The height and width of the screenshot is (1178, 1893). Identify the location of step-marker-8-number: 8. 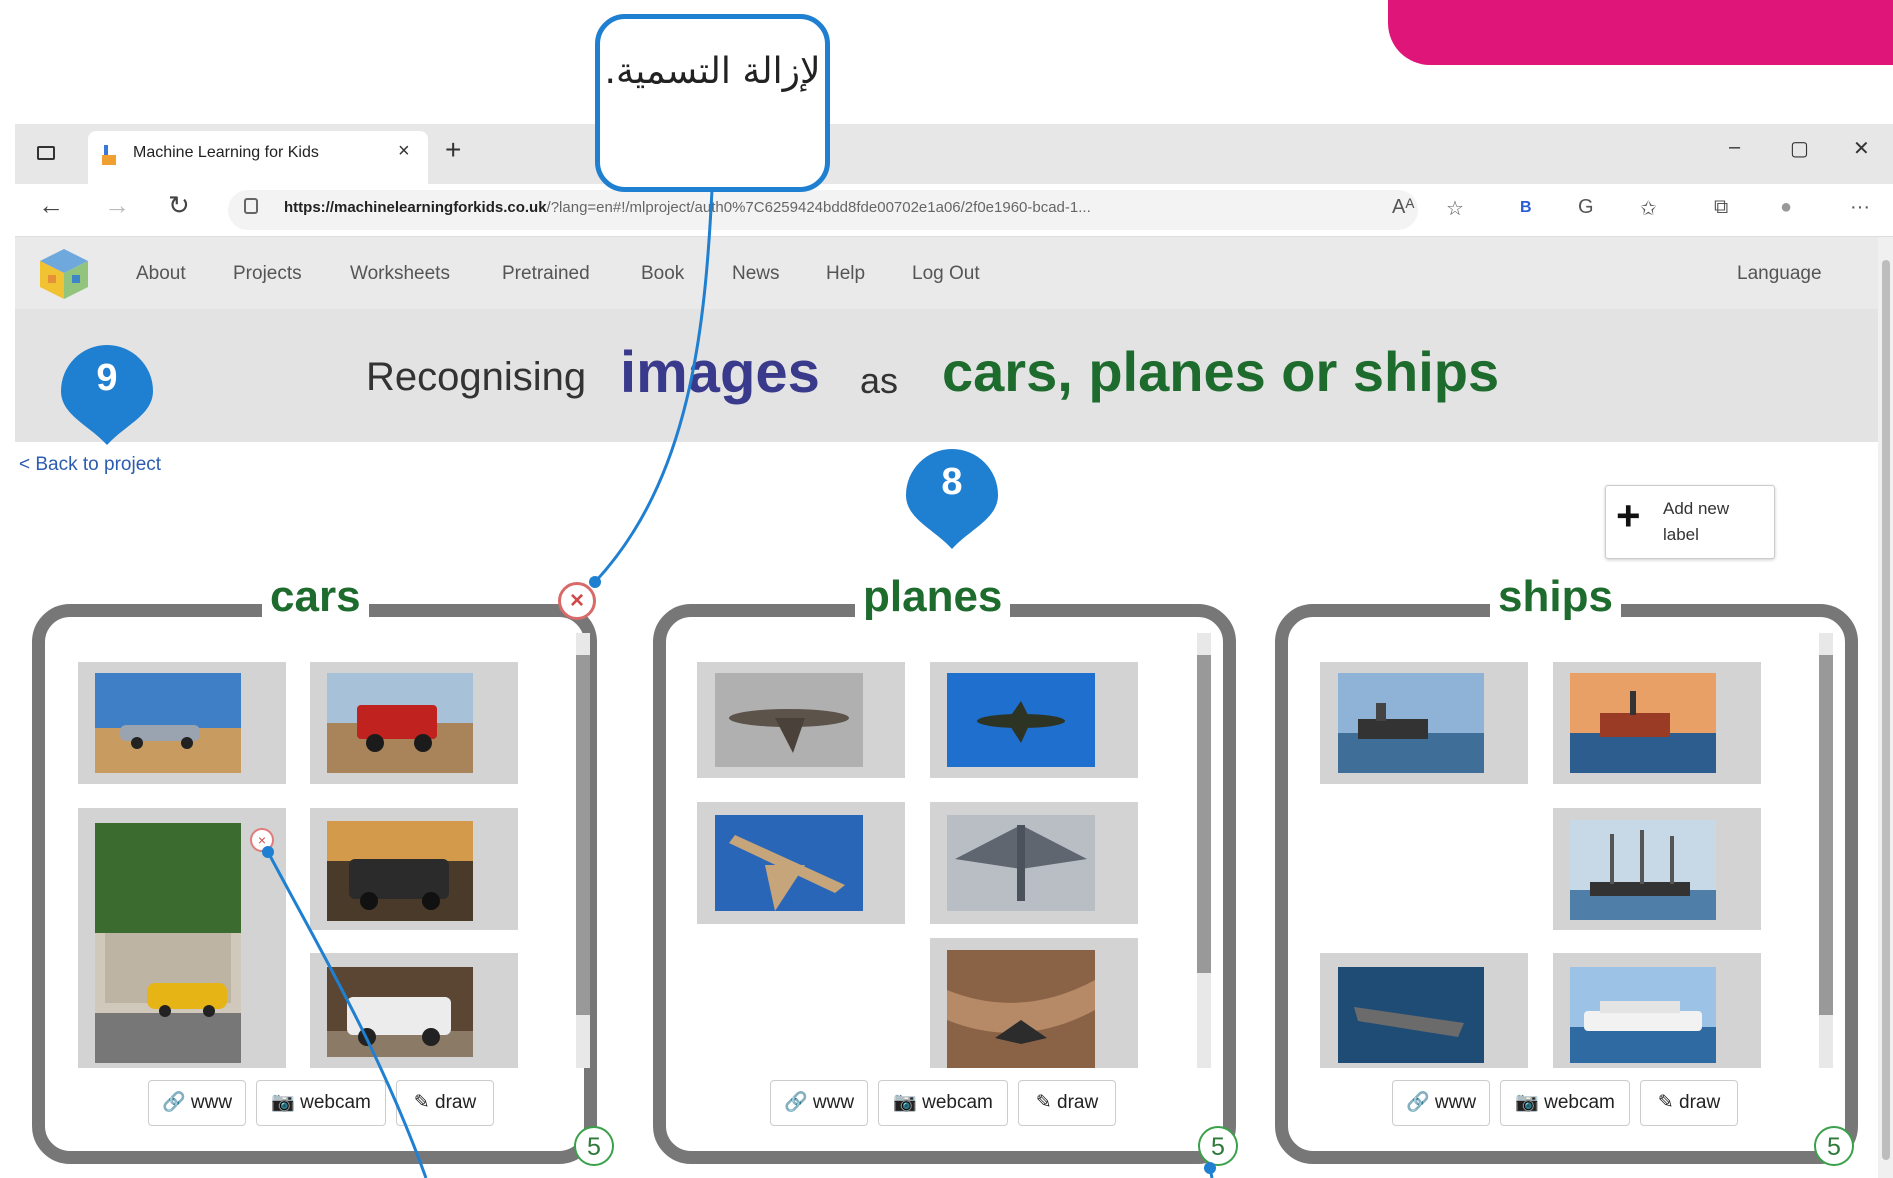
(952, 482).